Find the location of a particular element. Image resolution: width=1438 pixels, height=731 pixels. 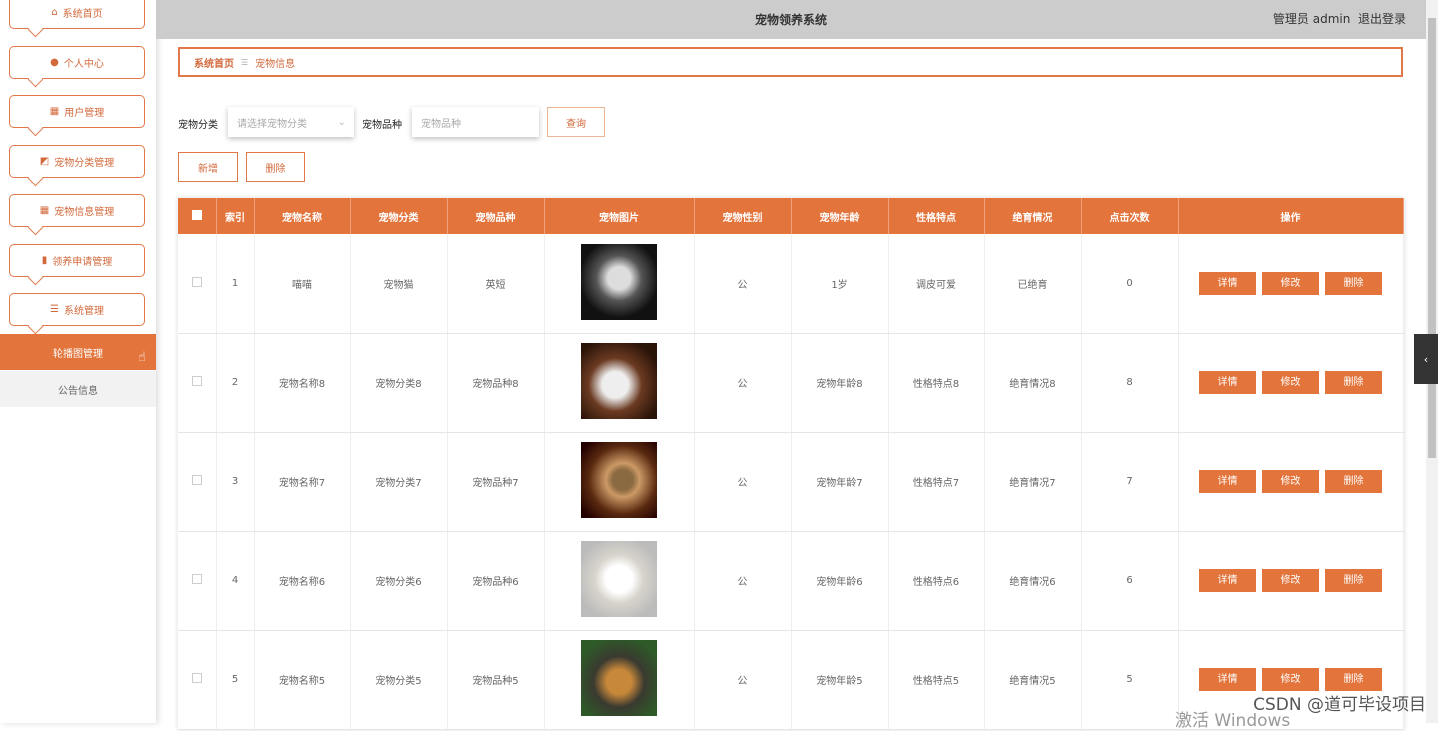

top-bar: 宠物领养系统 管理员 admin 退出登录 is located at coordinates (791, 19).